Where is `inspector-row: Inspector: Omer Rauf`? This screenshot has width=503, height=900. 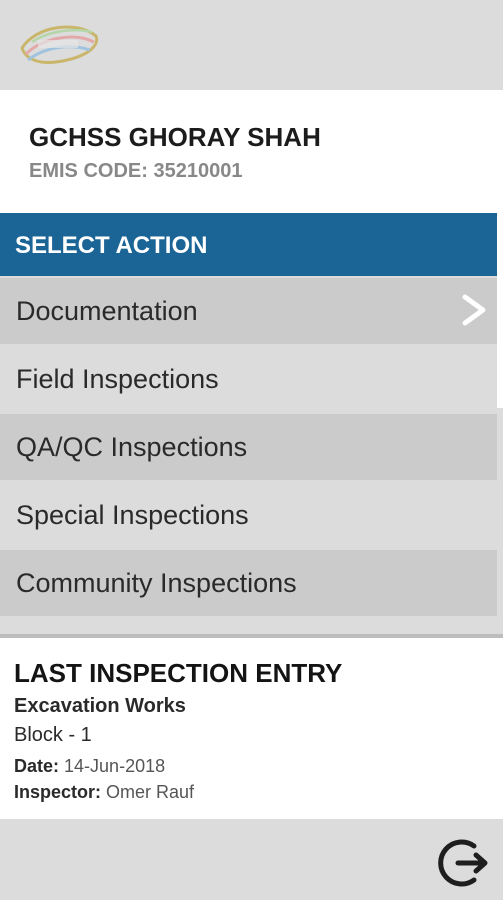
inspector-row: Inspector: Omer Rauf is located at coordinates (104, 792).